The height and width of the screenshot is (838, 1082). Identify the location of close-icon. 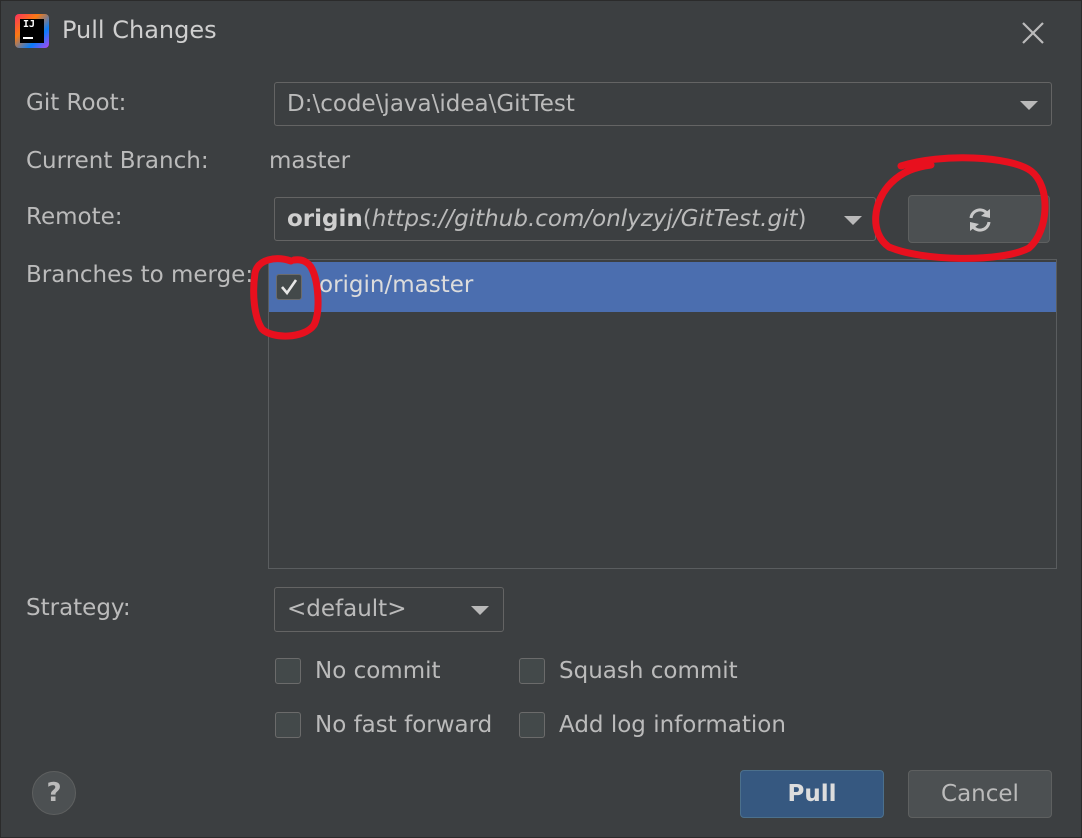
(1033, 33).